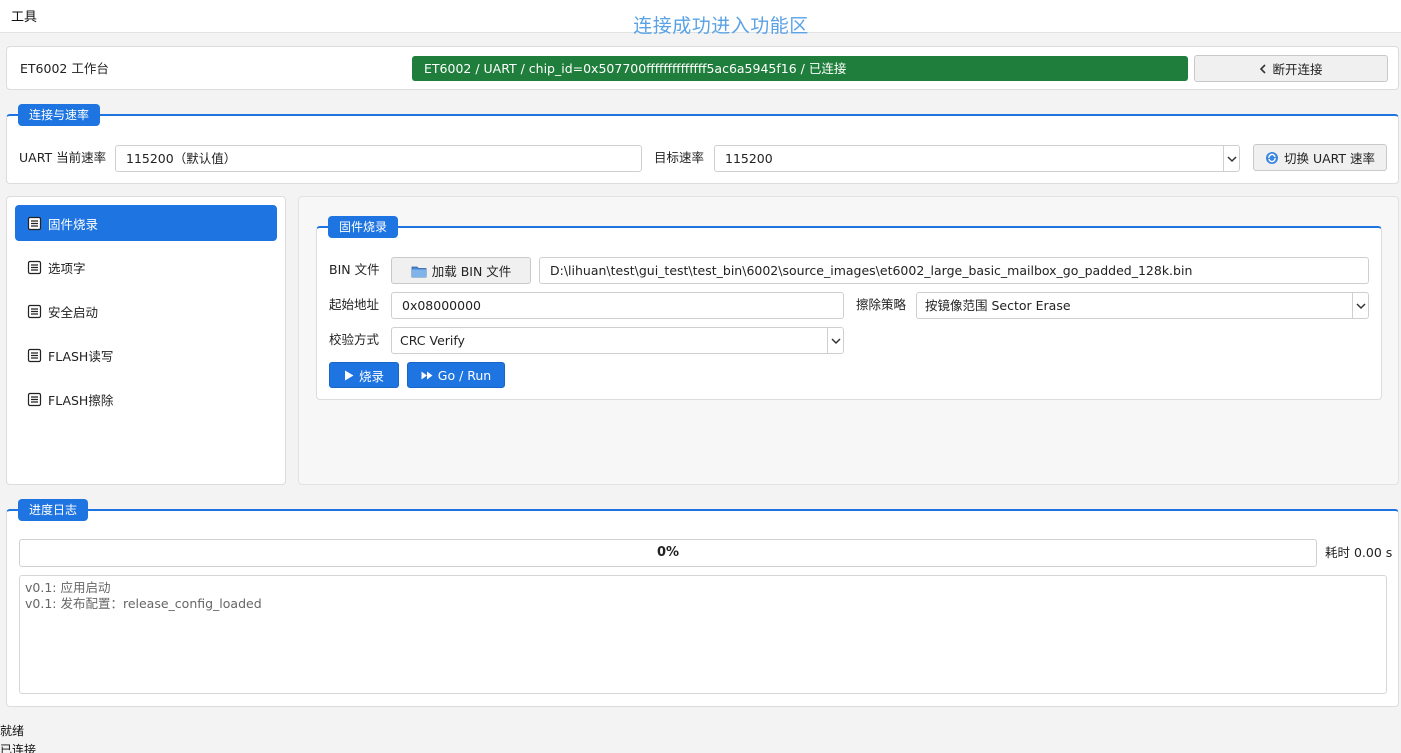 The image size is (1401, 753). I want to click on refresh-icon, so click(1271, 157).